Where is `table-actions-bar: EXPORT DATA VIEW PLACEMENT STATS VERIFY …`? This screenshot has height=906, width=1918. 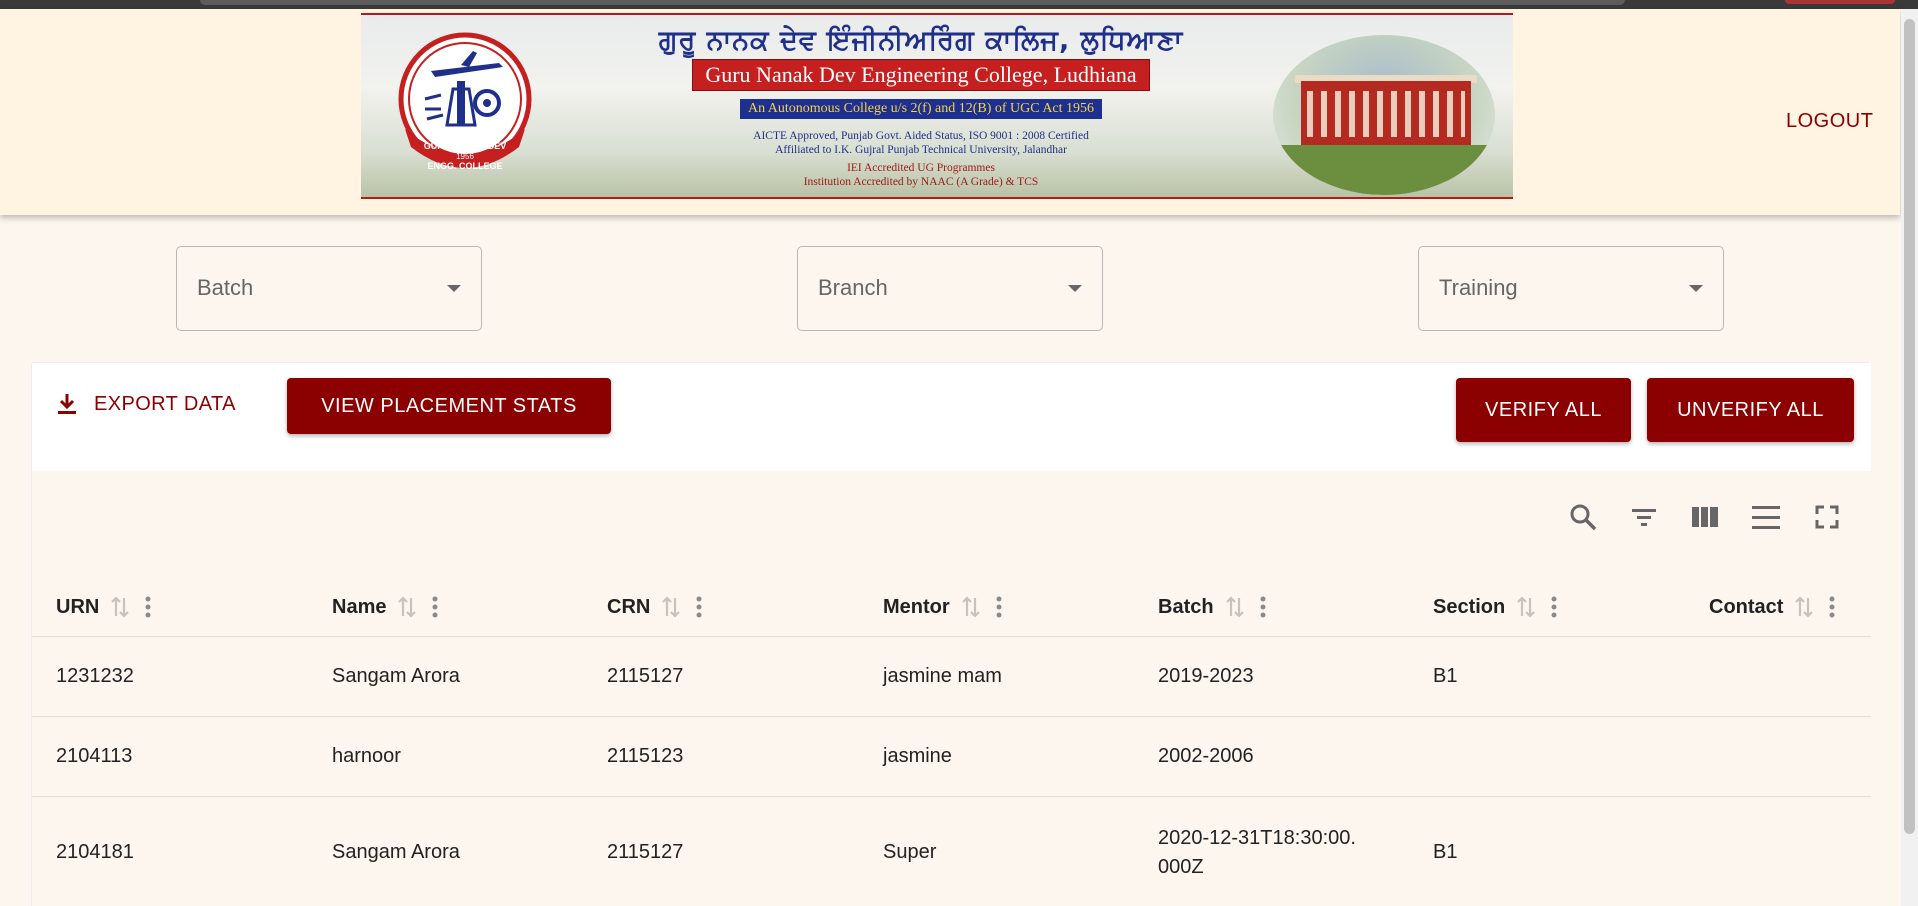 table-actions-bar: EXPORT DATA VIEW PLACEMENT STATS VERIFY … is located at coordinates (951, 417).